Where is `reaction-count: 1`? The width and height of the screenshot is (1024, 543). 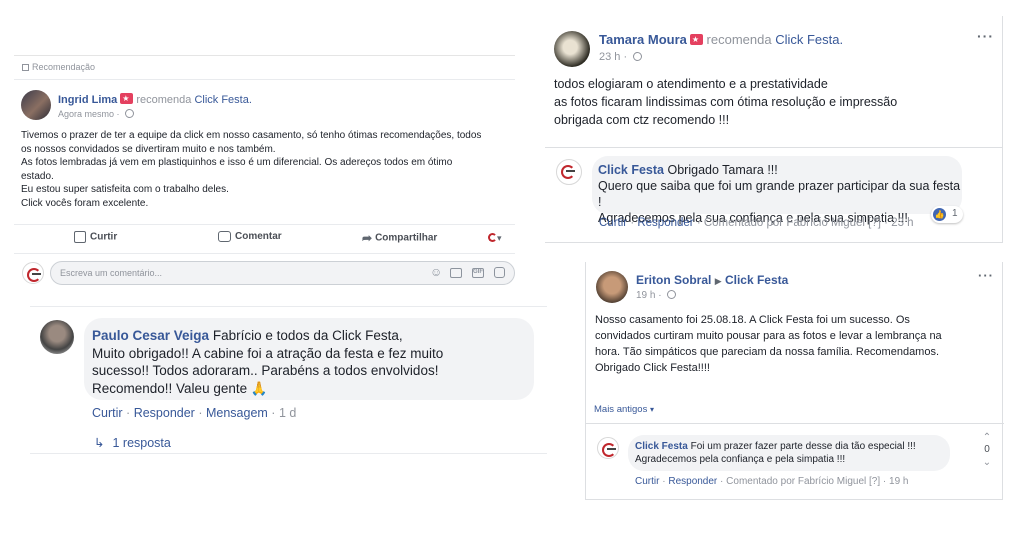 reaction-count: 1 is located at coordinates (955, 213).